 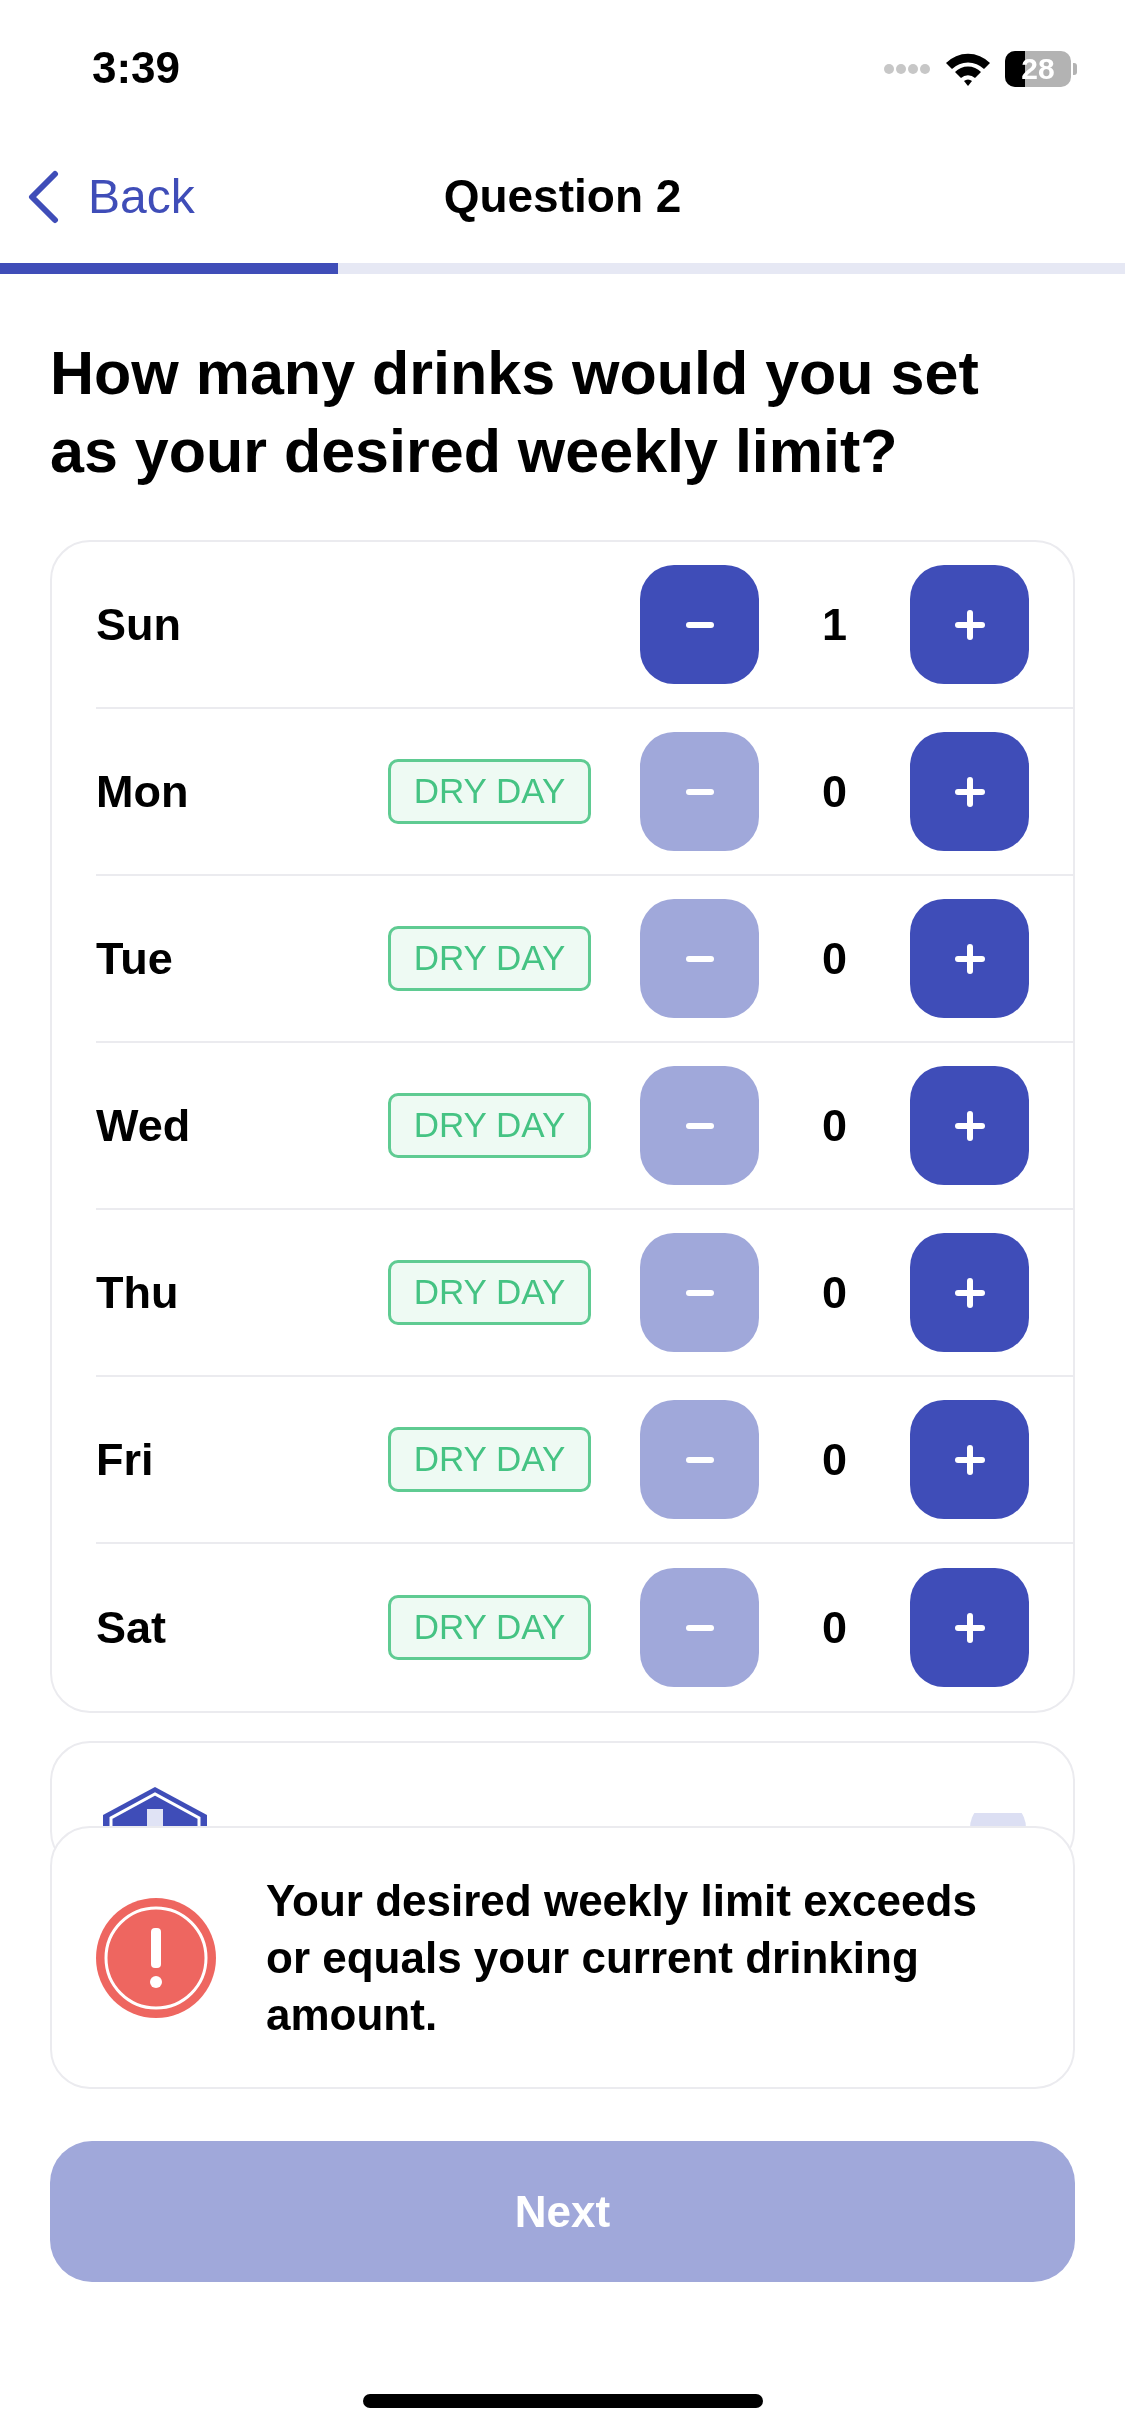 I want to click on chevron-left-icon, so click(x=43, y=196).